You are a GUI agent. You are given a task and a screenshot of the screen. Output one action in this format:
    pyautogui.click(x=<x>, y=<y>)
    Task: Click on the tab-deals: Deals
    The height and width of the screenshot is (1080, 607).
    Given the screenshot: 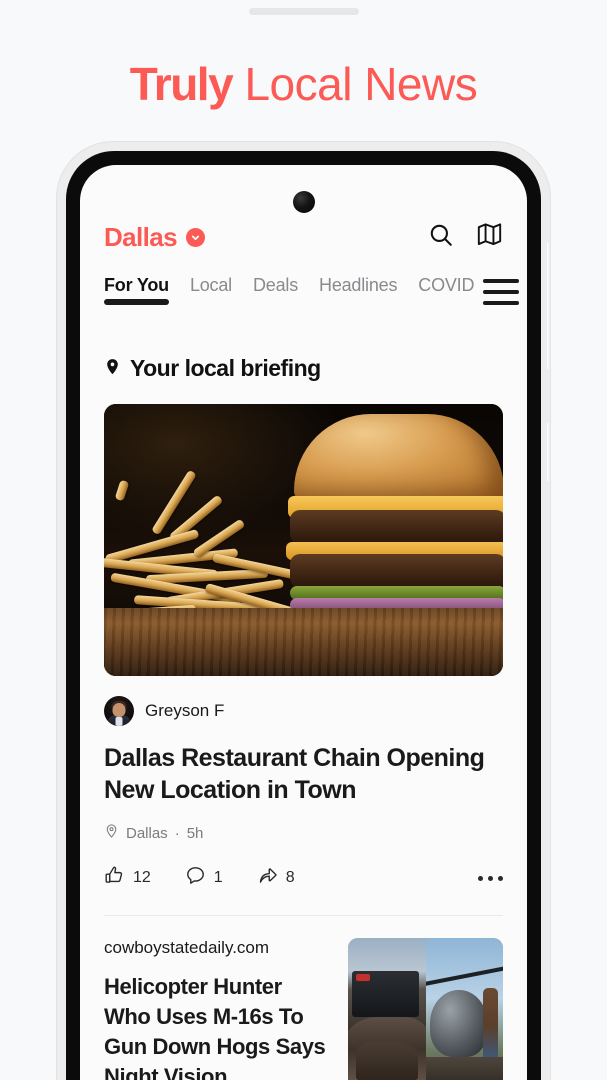 What is the action you would take?
    pyautogui.click(x=275, y=290)
    